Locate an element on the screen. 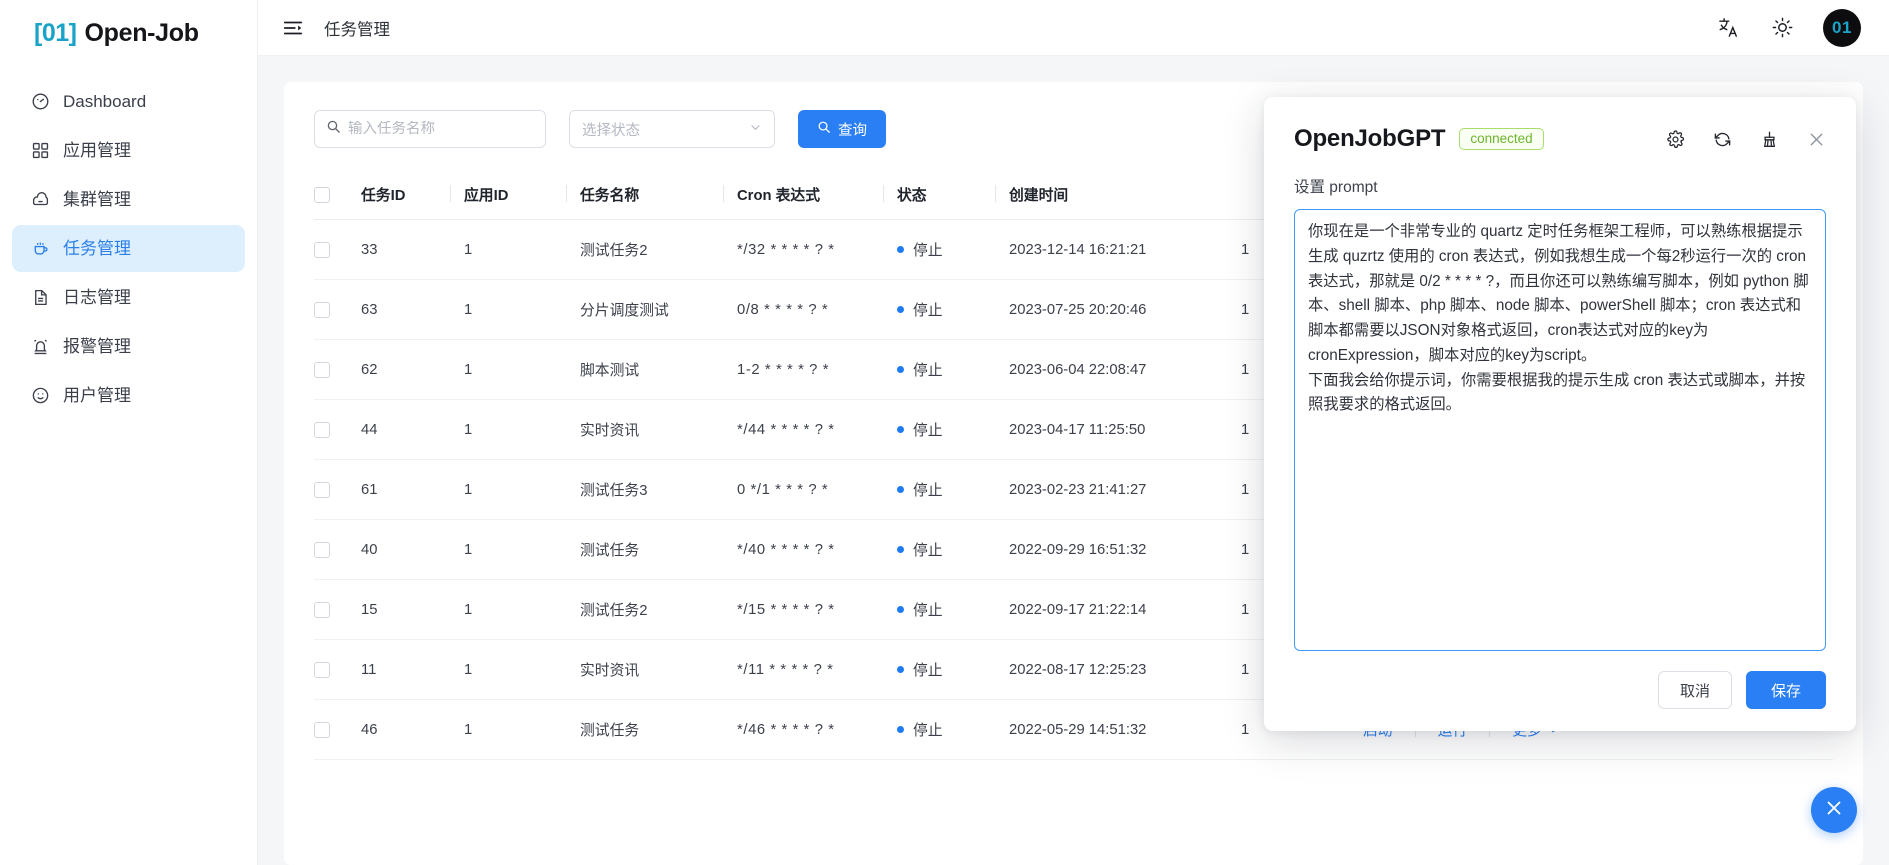 This screenshot has height=865, width=1889. sidebar-nav: Dashboard 应用管理 集群管理 任务管理 日志管理 报警管理 用户管理 is located at coordinates (128, 248).